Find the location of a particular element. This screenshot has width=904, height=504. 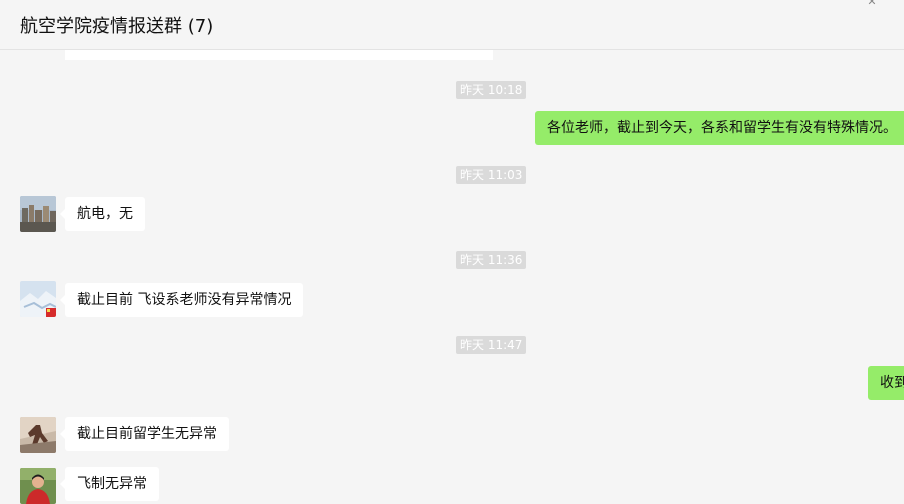

timestamp: 昨天 11:03 is located at coordinates (491, 175).